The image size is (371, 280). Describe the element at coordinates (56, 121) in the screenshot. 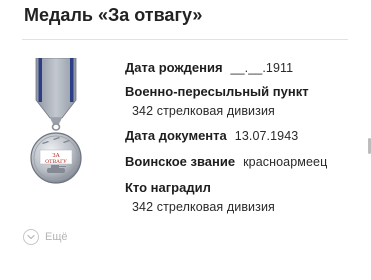

I see `medal-image: ЗА ОТВАГУ` at that location.